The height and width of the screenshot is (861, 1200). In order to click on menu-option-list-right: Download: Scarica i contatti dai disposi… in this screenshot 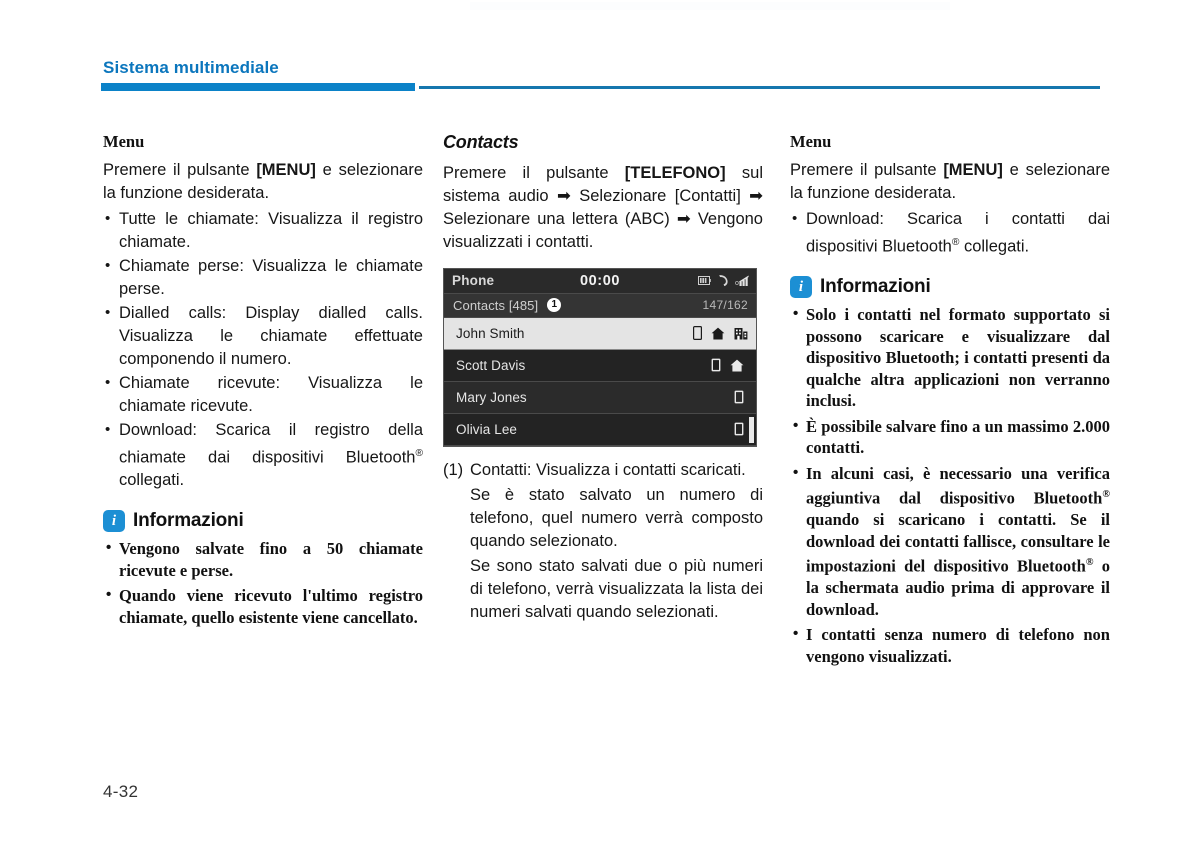, I will do `click(950, 233)`.